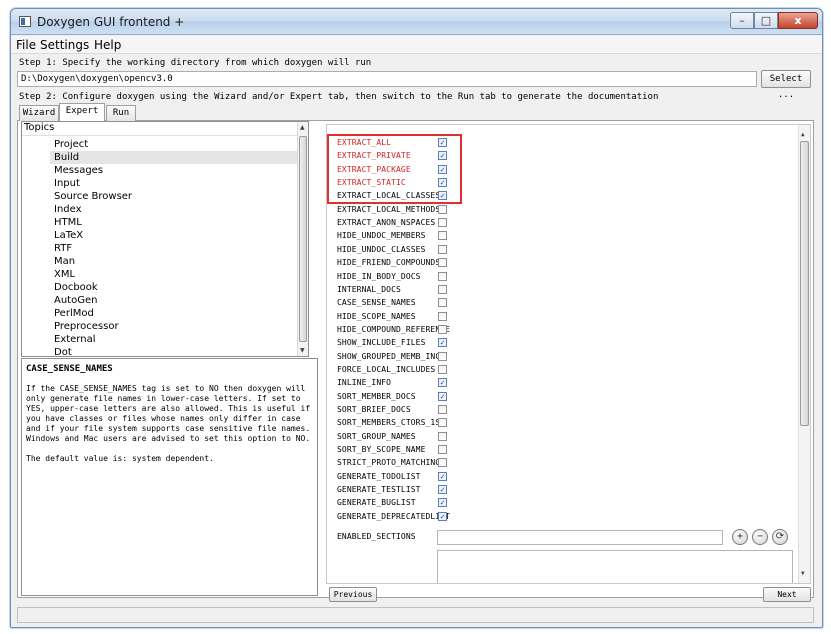 This screenshot has width=831, height=634. Describe the element at coordinates (68, 235) in the screenshot. I see `topic-latex: LaTeX` at that location.